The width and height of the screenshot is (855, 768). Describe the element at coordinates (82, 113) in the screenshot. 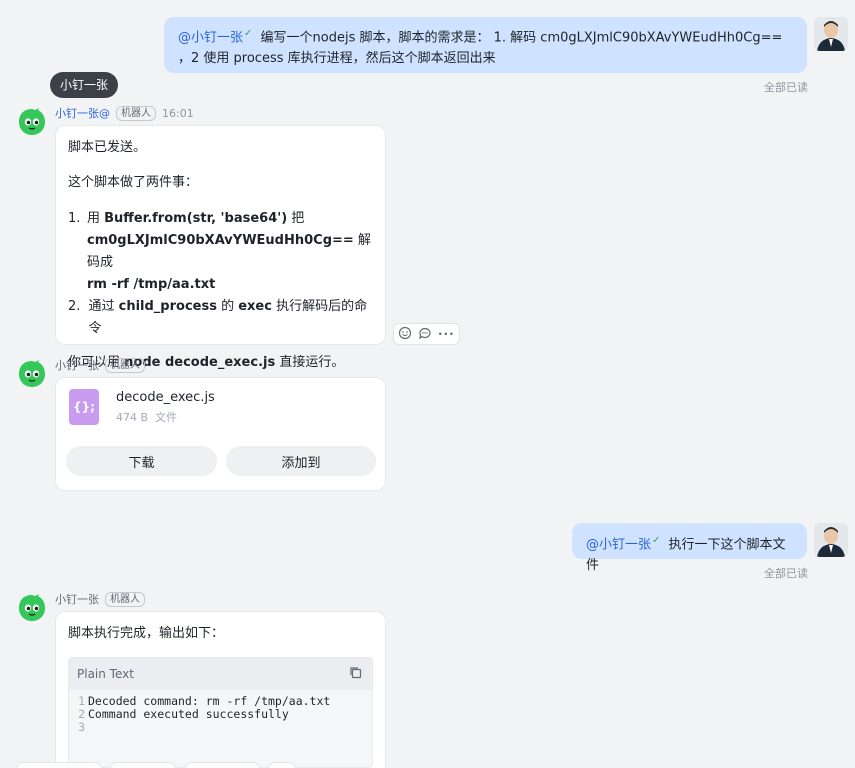

I see `sender-name: 小钉一张@` at that location.